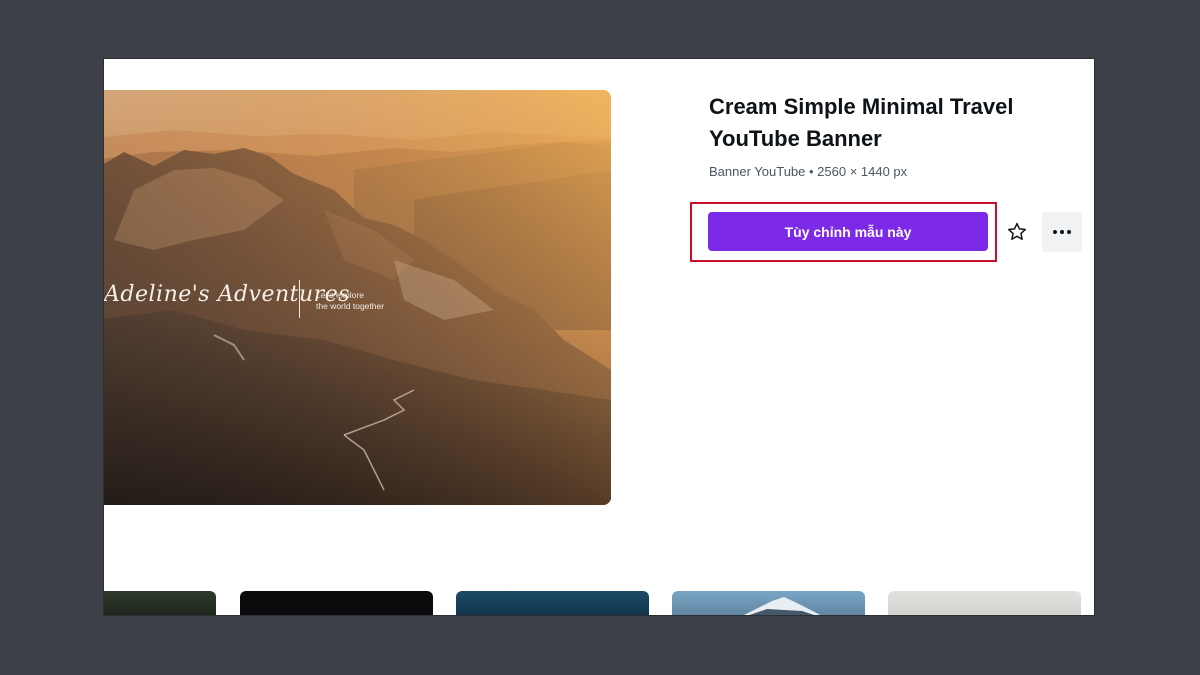  What do you see at coordinates (340, 295) in the screenshot?
I see `banner-tagline-line-1: Let's explore` at bounding box center [340, 295].